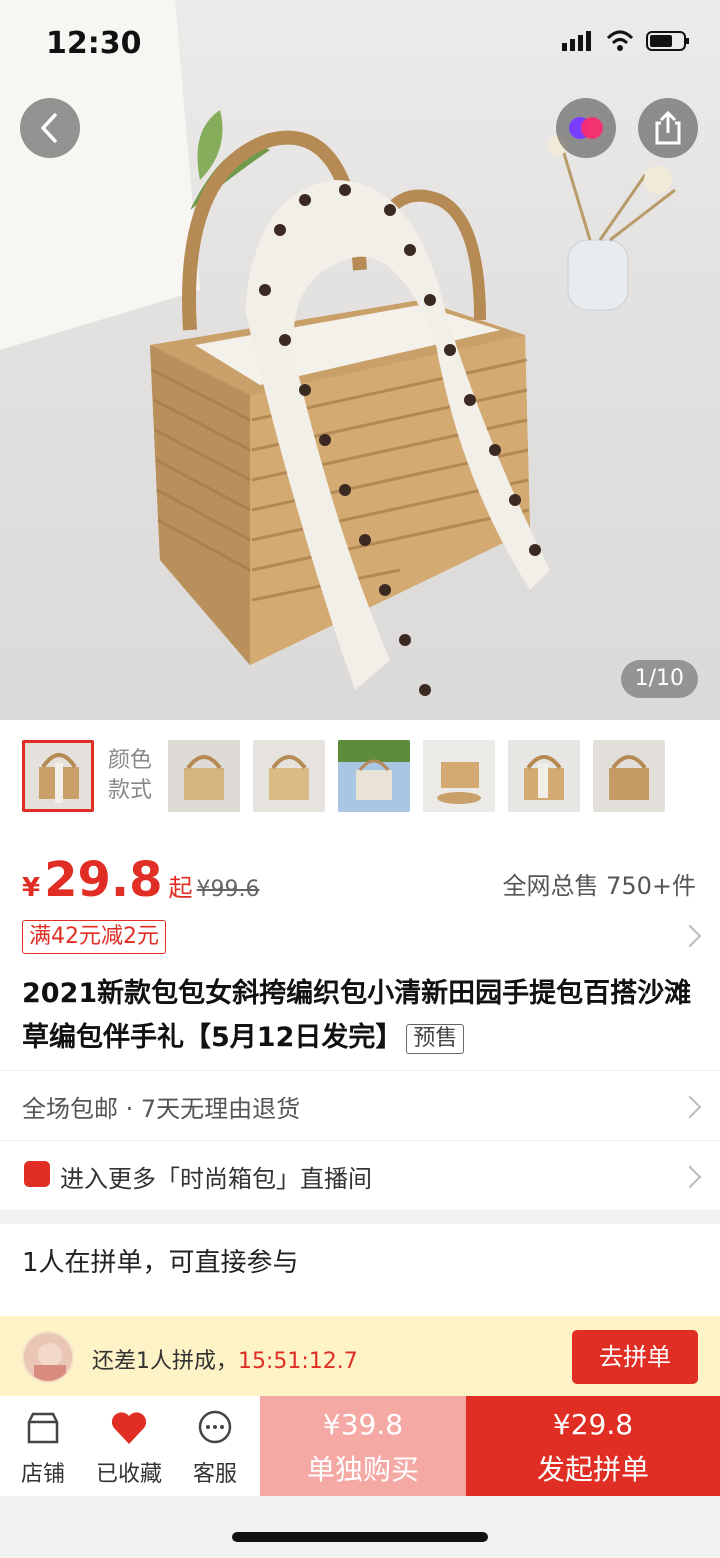 This screenshot has height=1558, width=720. What do you see at coordinates (48, 1357) in the screenshot?
I see `avatar` at bounding box center [48, 1357].